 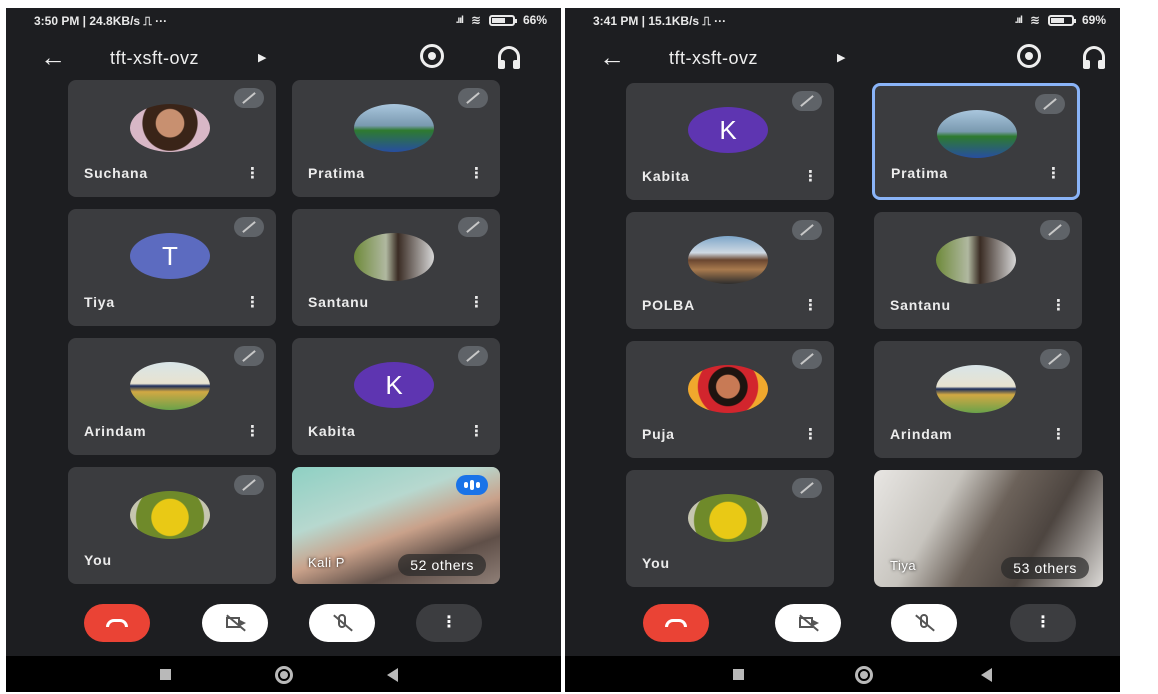 I want to click on video-tile: Kali P 52 others, so click(x=396, y=525).